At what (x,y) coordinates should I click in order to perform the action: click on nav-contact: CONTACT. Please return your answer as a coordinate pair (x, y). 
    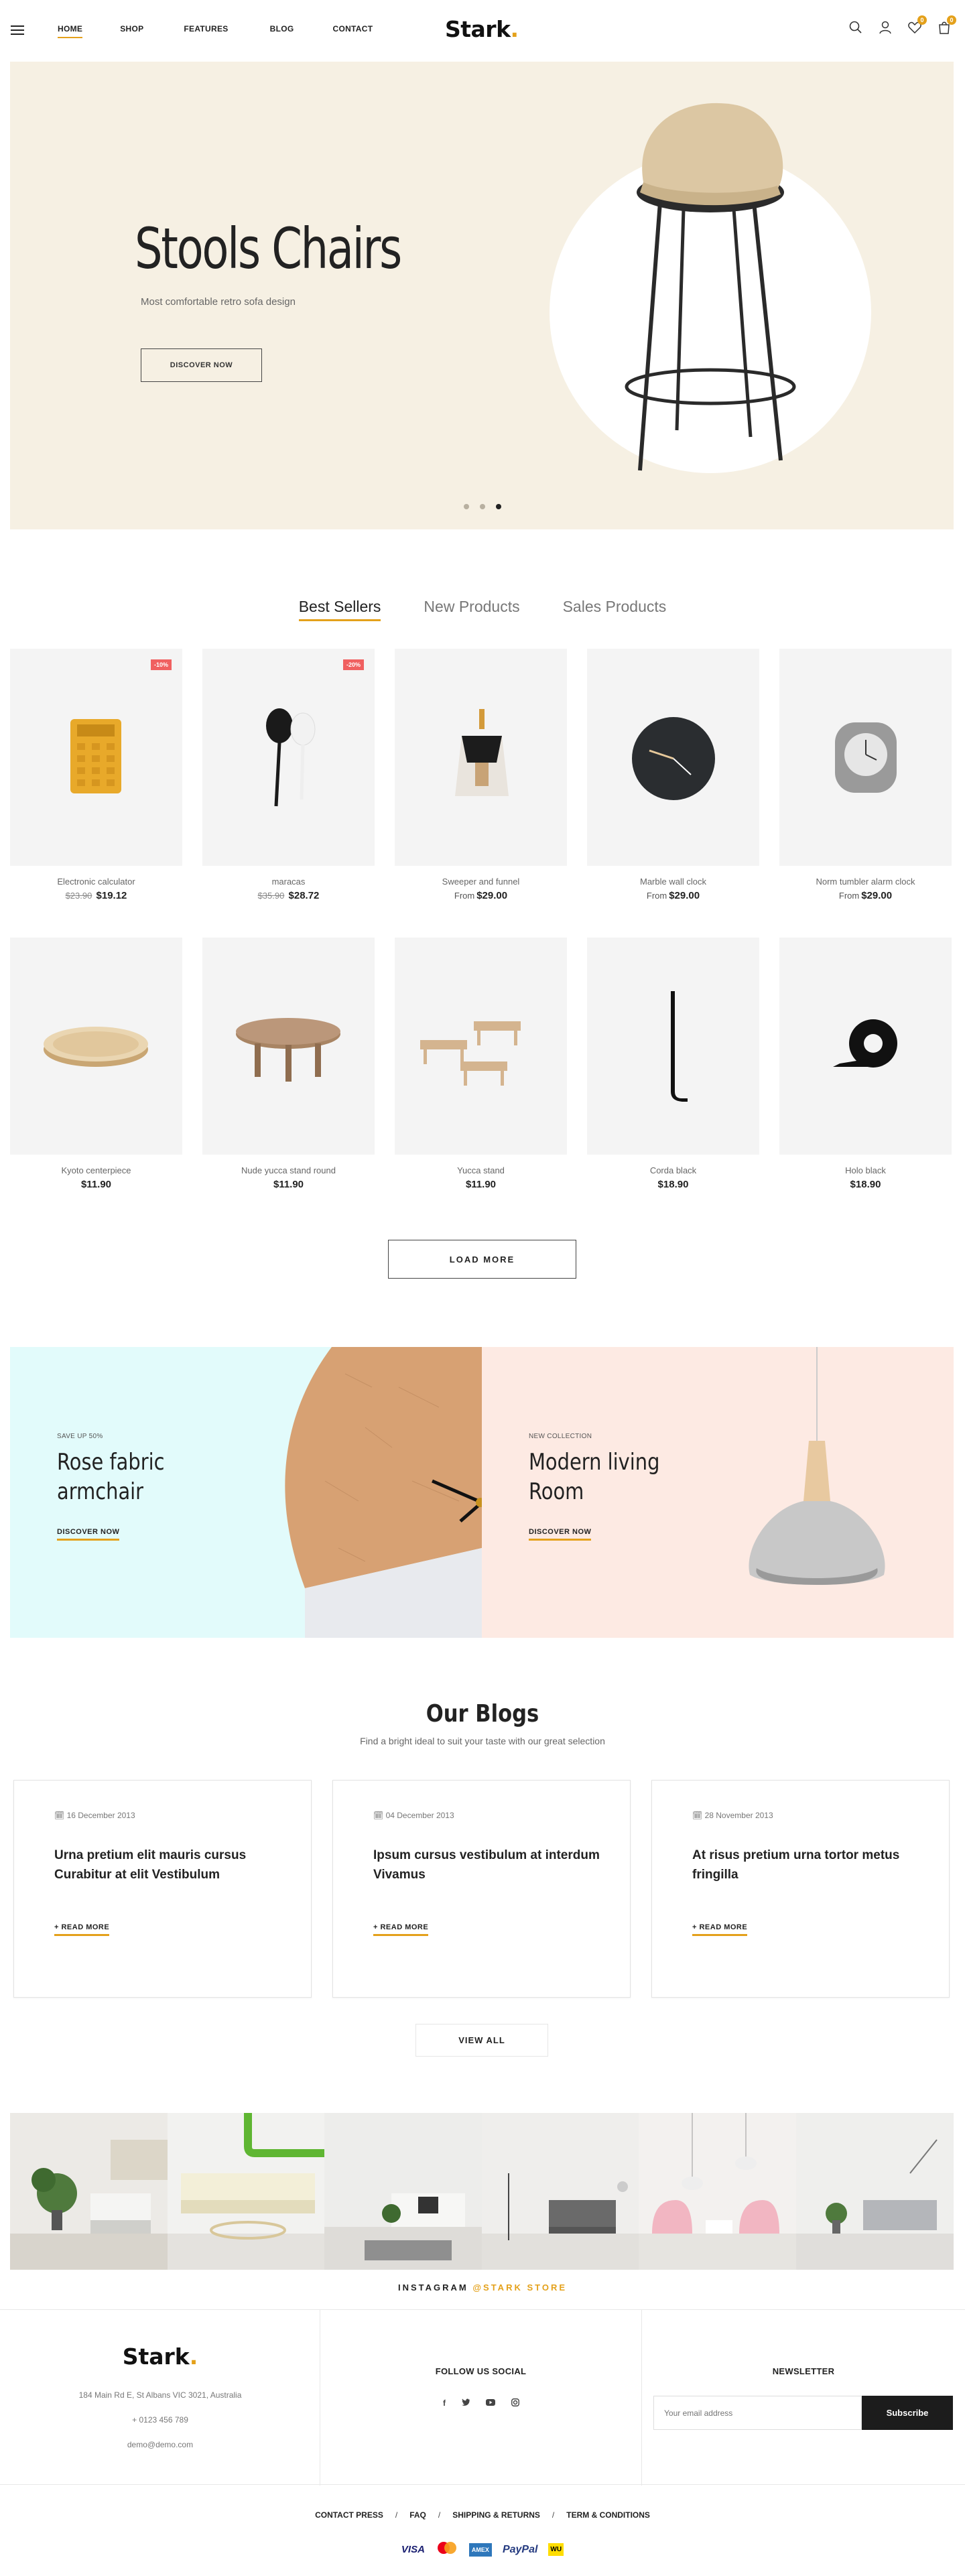
    Looking at the image, I should click on (352, 29).